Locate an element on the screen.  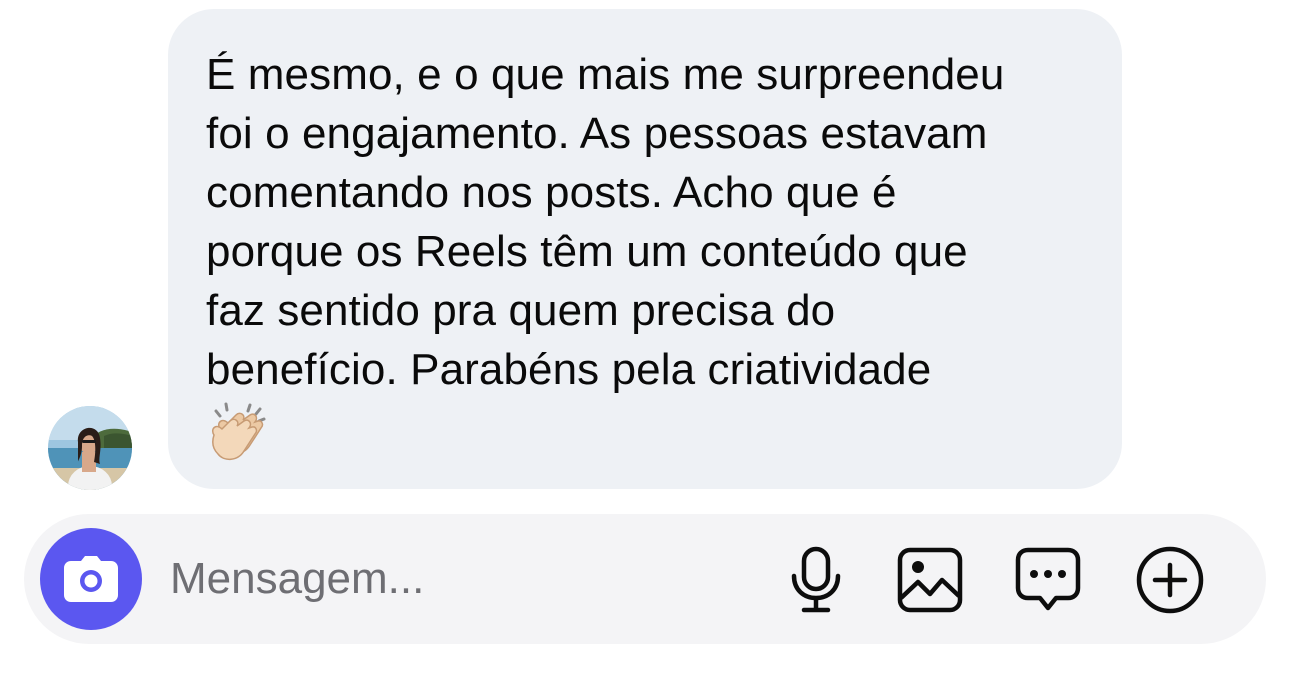
gallery-button is located at coordinates (930, 580).